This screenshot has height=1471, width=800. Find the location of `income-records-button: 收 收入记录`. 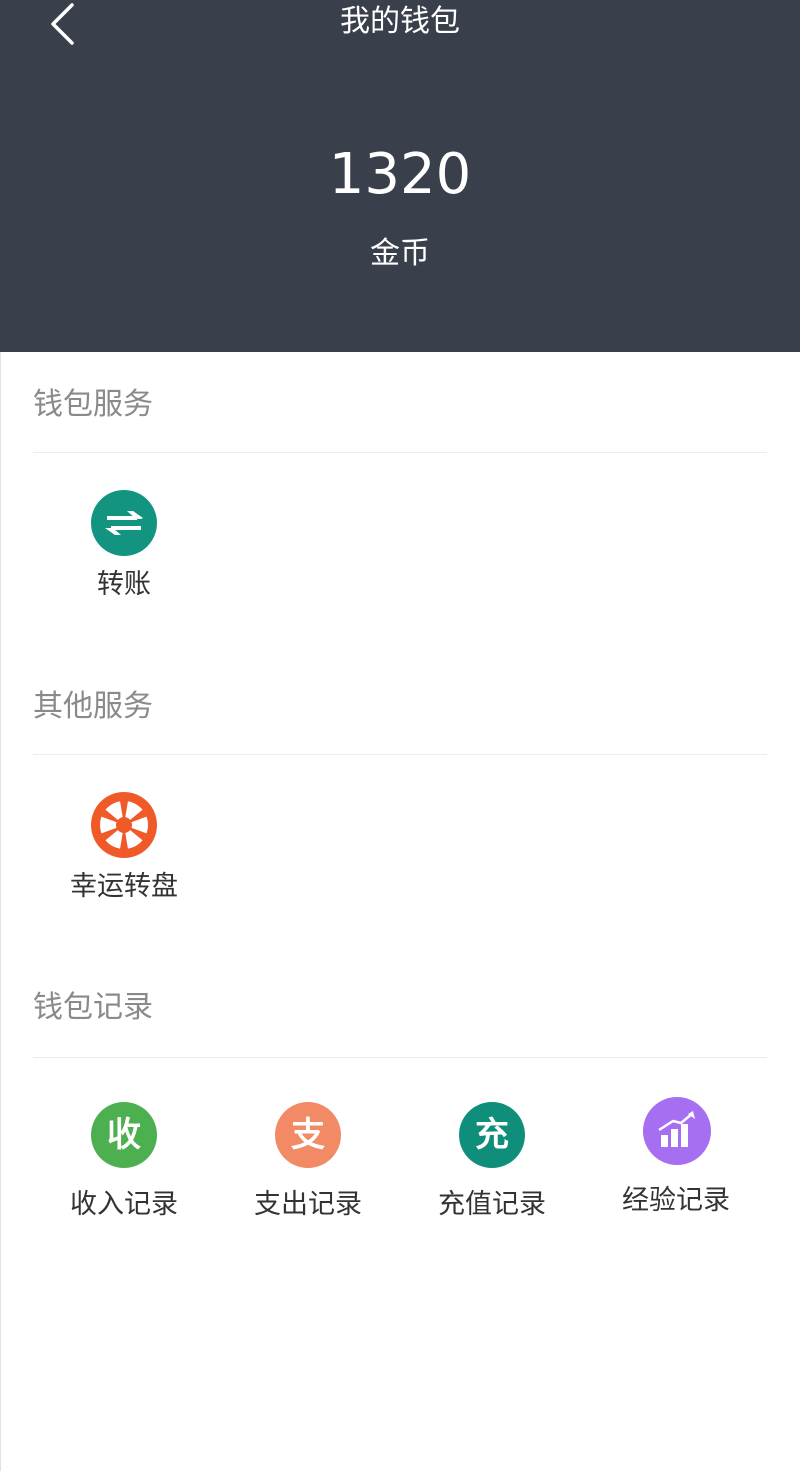

income-records-button: 收 收入记录 is located at coordinates (124, 1162).